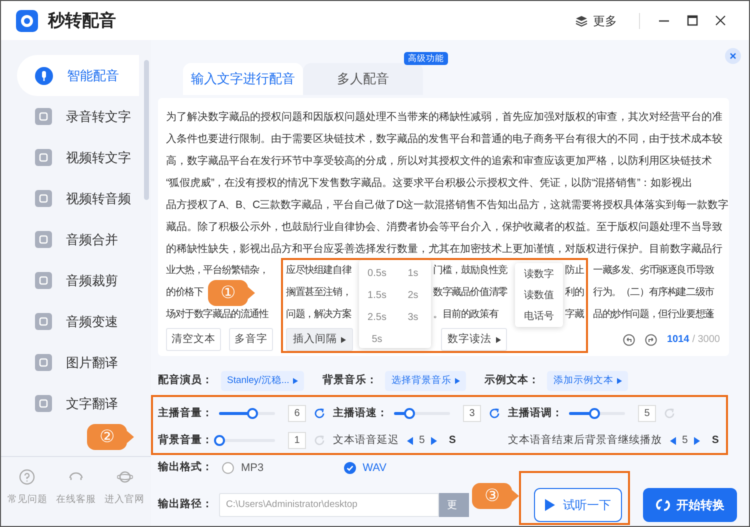 Image resolution: width=750 pixels, height=527 pixels. I want to click on text-fragment: 数字藏品价值清零, so click(470, 293).